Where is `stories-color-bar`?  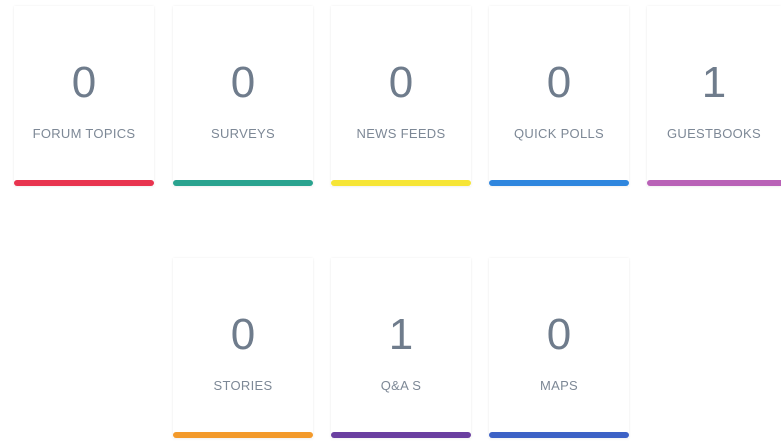 stories-color-bar is located at coordinates (243, 435).